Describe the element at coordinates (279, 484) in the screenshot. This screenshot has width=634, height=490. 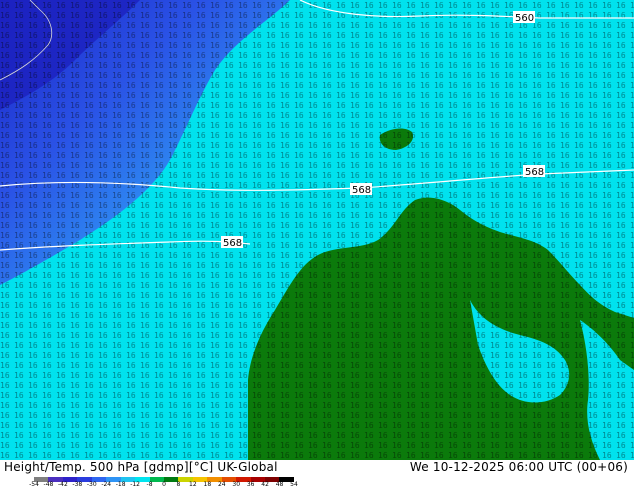
I see `colorbar-tick-label: 48` at that location.